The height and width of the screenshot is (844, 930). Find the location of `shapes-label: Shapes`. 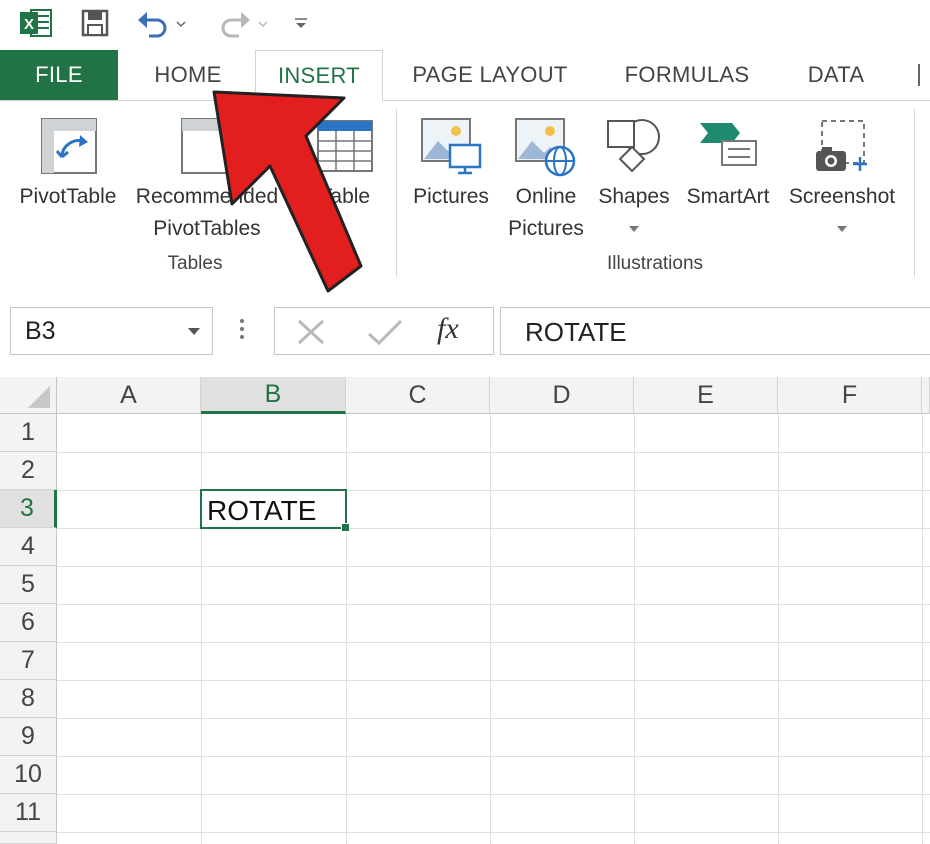

shapes-label: Shapes is located at coordinates (634, 196).